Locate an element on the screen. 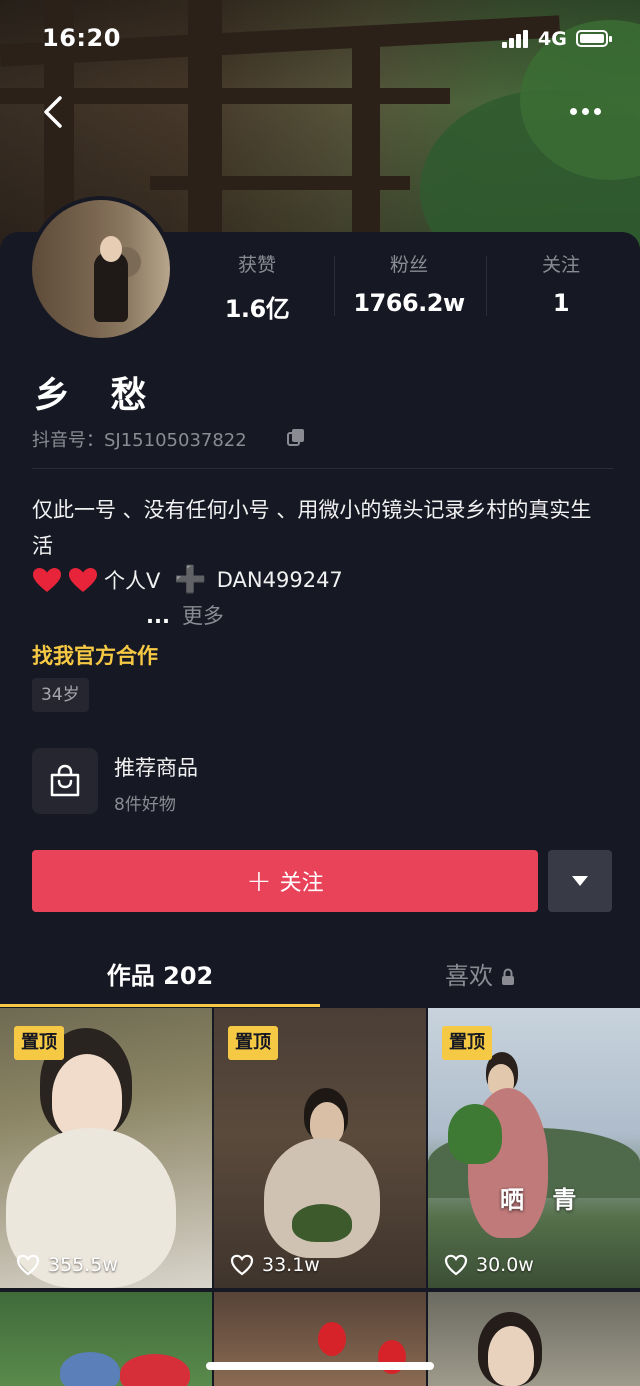 Image resolution: width=640 pixels, height=1386 pixels. stat-likes: 获赞 1.6亿 is located at coordinates (257, 287).